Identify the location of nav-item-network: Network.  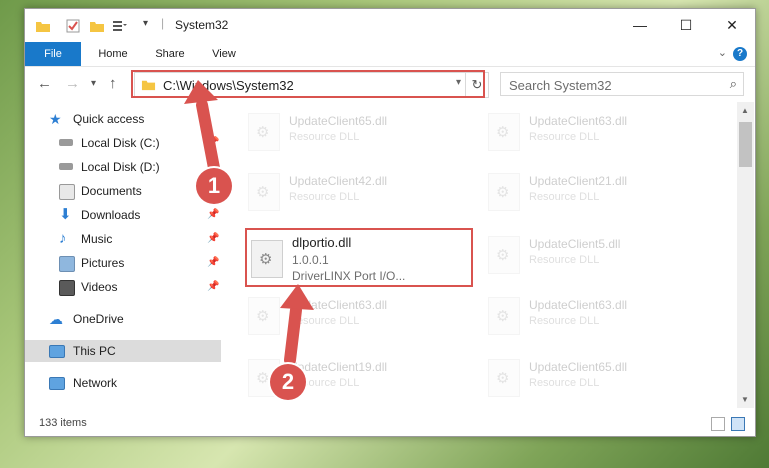
(123, 383).